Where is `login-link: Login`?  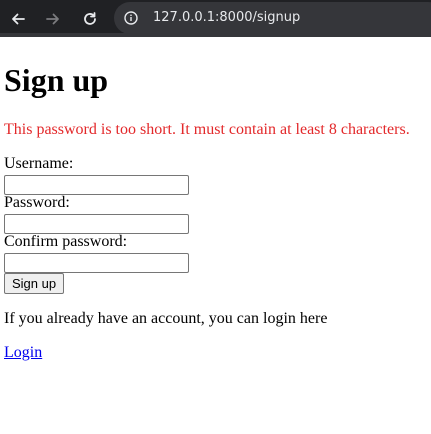
login-link: Login is located at coordinates (23, 353).